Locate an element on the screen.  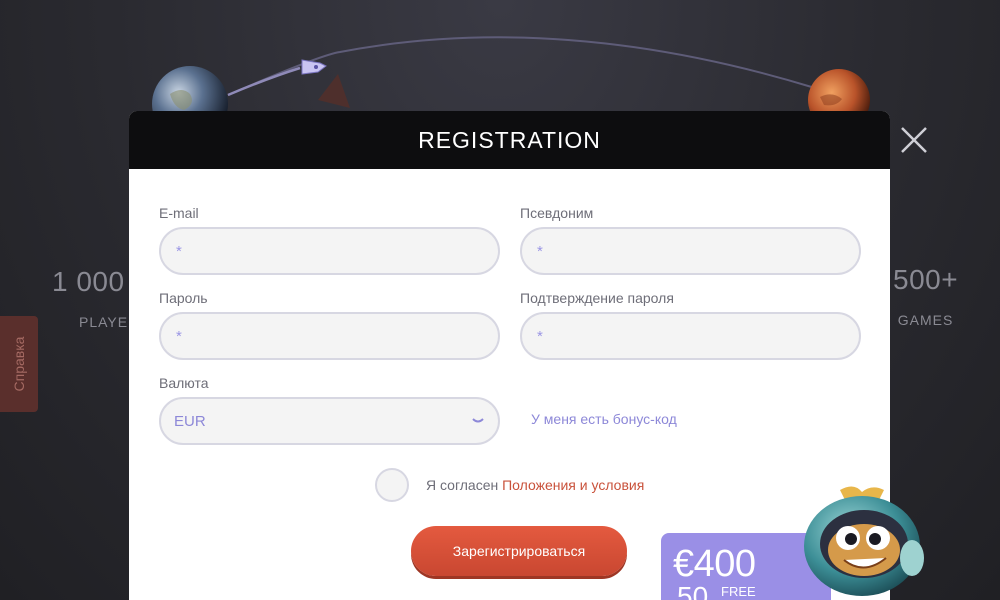
promo-amount-secondary: 50 is located at coordinates (693, 590).